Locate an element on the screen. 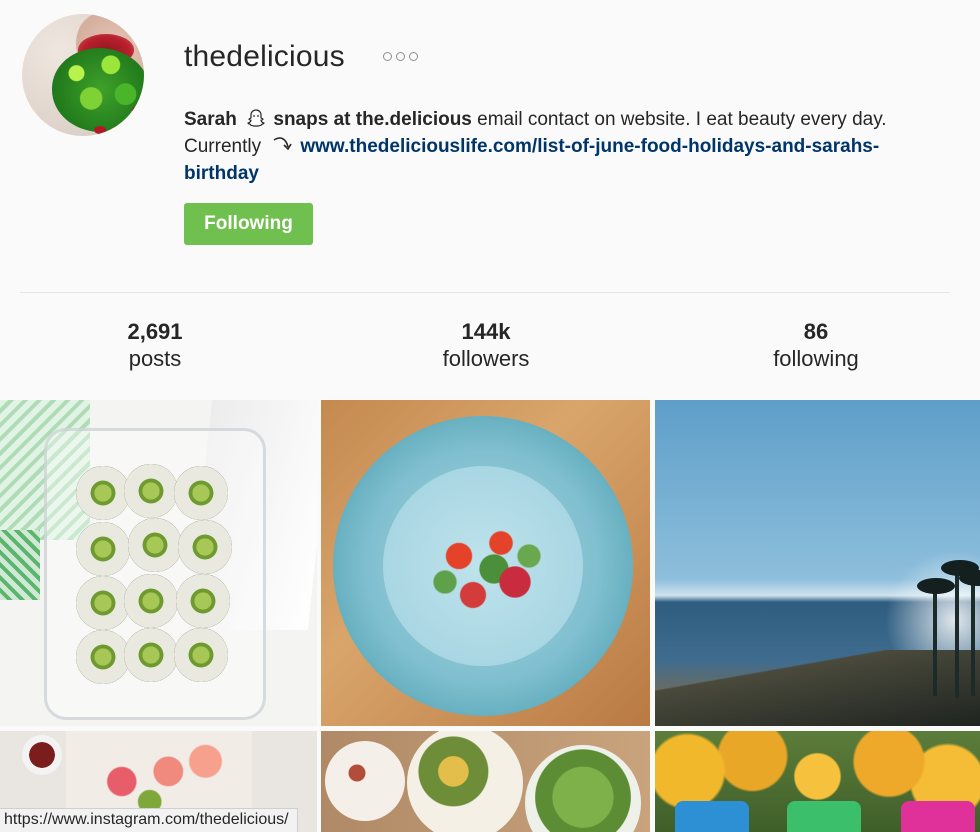 The image size is (980, 832). bowl-food is located at coordinates (487, 569).